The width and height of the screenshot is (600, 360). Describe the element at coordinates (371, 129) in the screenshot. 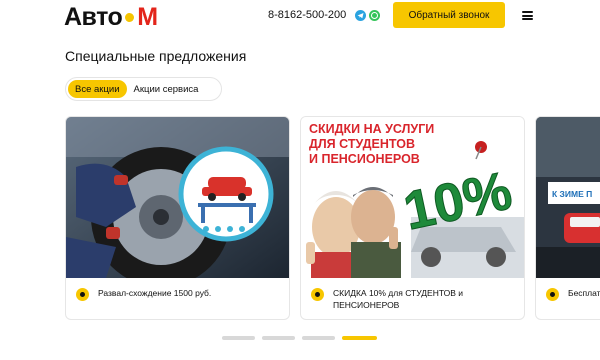

I see `image-text-line-1: СКИДКИ НА УСЛУГИ` at that location.